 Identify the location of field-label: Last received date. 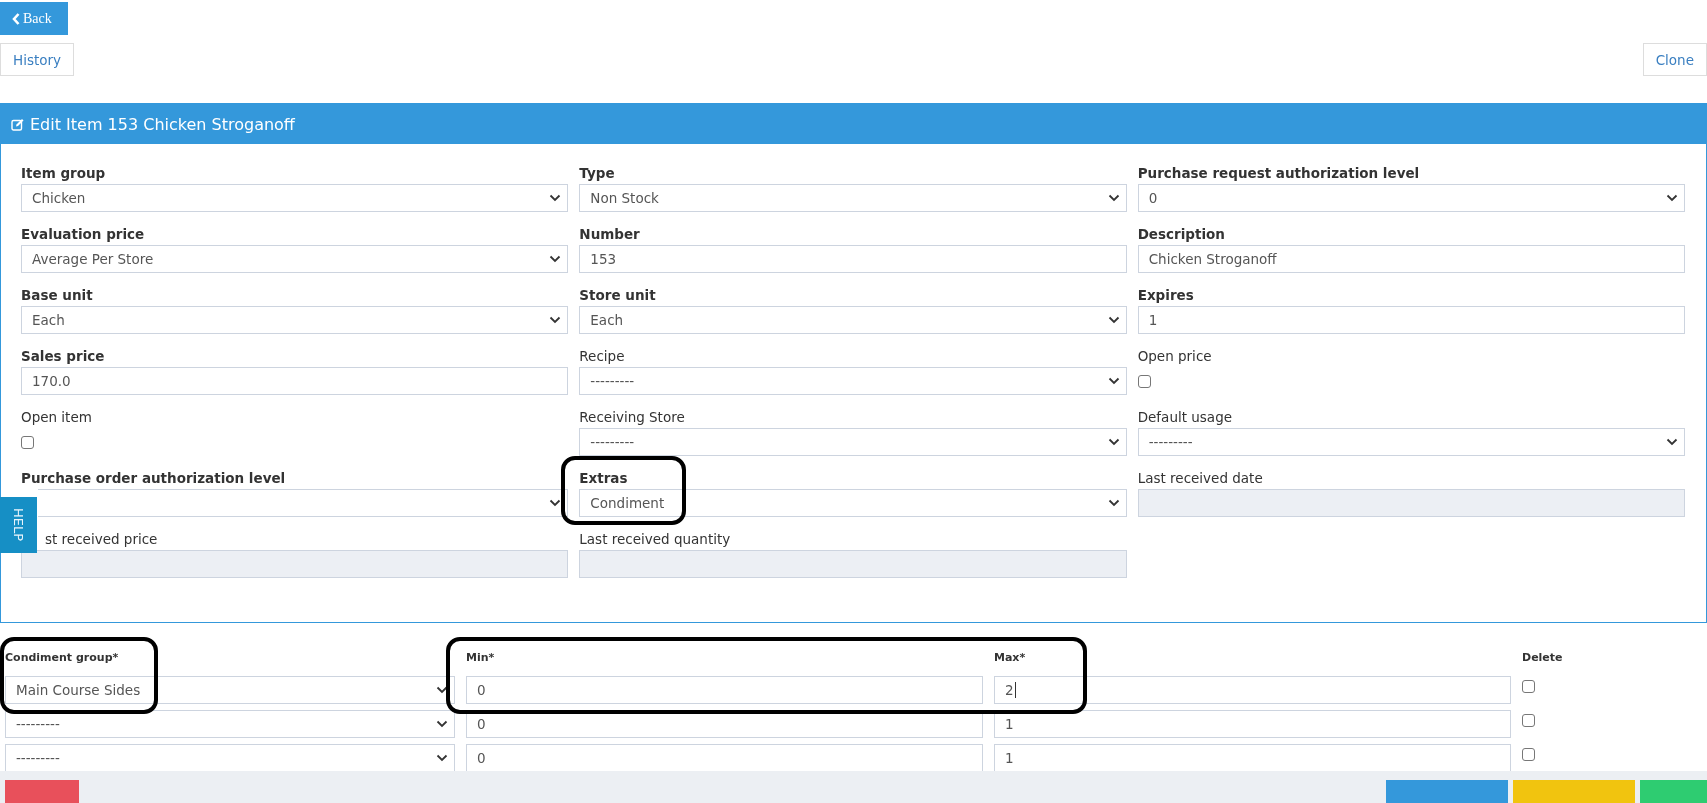
(1200, 478).